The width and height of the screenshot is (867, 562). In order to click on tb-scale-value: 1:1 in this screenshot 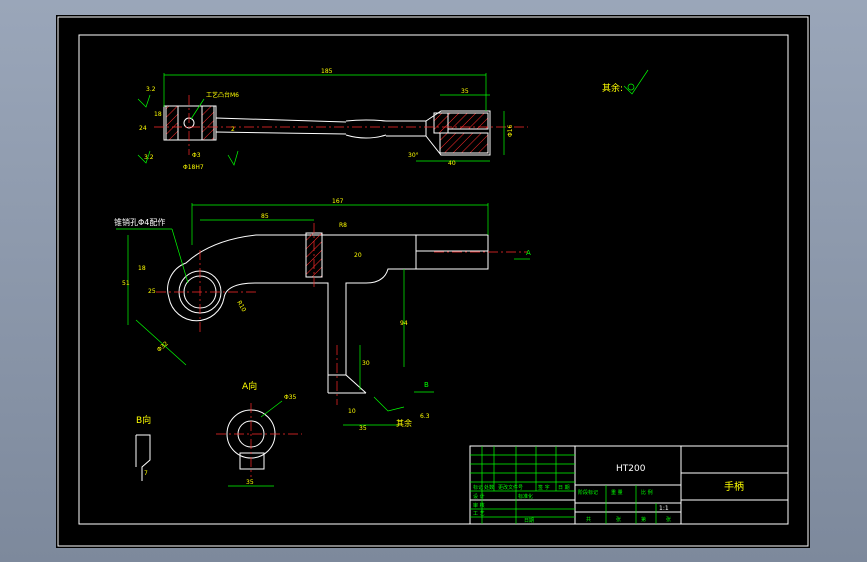, I will do `click(664, 508)`.